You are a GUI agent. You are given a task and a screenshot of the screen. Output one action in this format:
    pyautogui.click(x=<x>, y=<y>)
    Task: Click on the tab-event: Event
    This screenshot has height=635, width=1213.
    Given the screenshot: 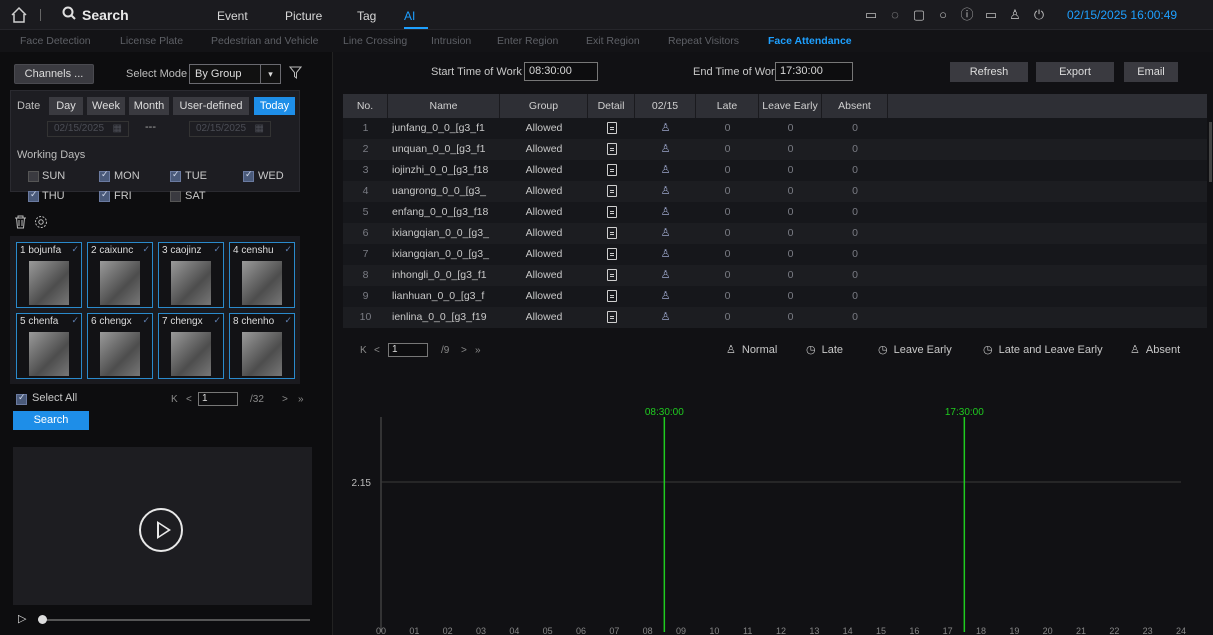 What is the action you would take?
    pyautogui.click(x=232, y=16)
    